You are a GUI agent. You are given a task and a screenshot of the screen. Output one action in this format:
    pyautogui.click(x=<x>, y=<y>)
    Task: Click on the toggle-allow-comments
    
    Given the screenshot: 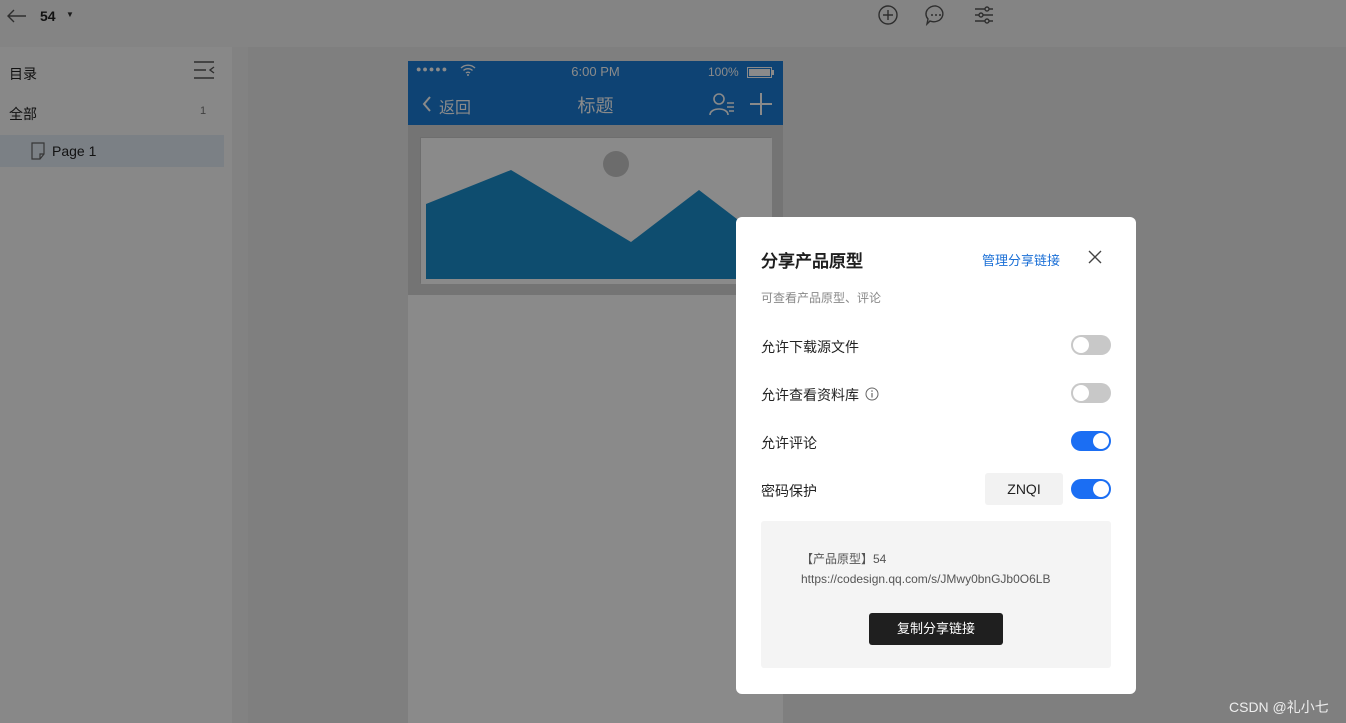 What is the action you would take?
    pyautogui.click(x=1091, y=441)
    